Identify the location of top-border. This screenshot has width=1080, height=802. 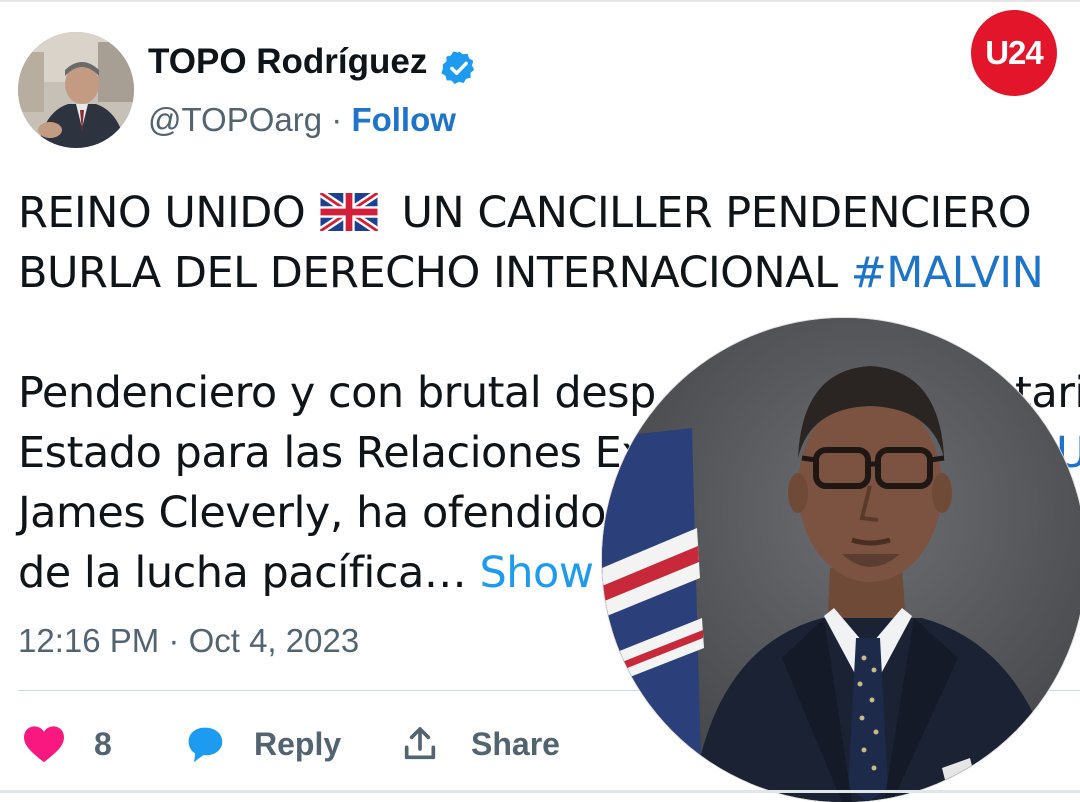
(540, 1).